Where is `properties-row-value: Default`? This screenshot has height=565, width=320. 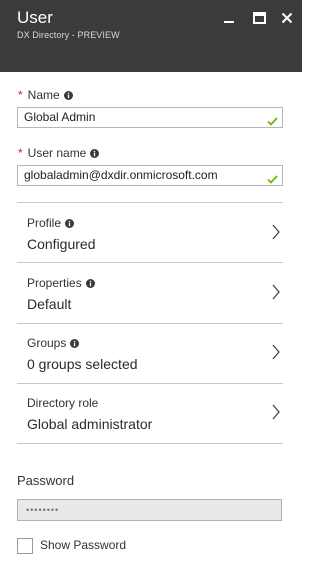
properties-row-value: Default is located at coordinates (49, 304).